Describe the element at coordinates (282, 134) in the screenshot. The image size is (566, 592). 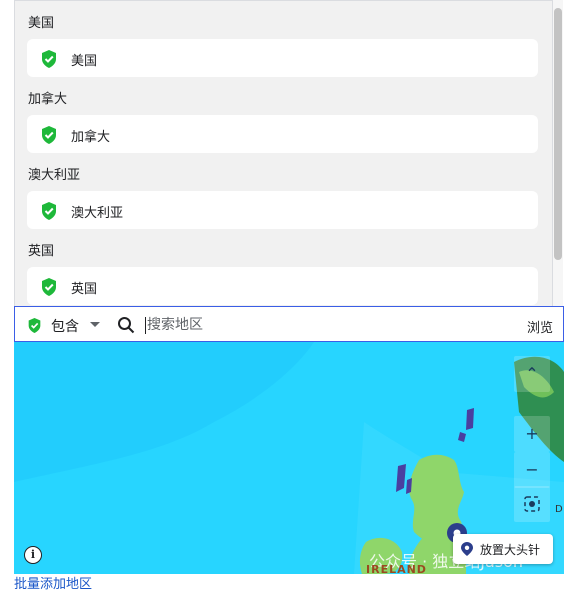
I see `region-item-canada: 加拿大` at that location.